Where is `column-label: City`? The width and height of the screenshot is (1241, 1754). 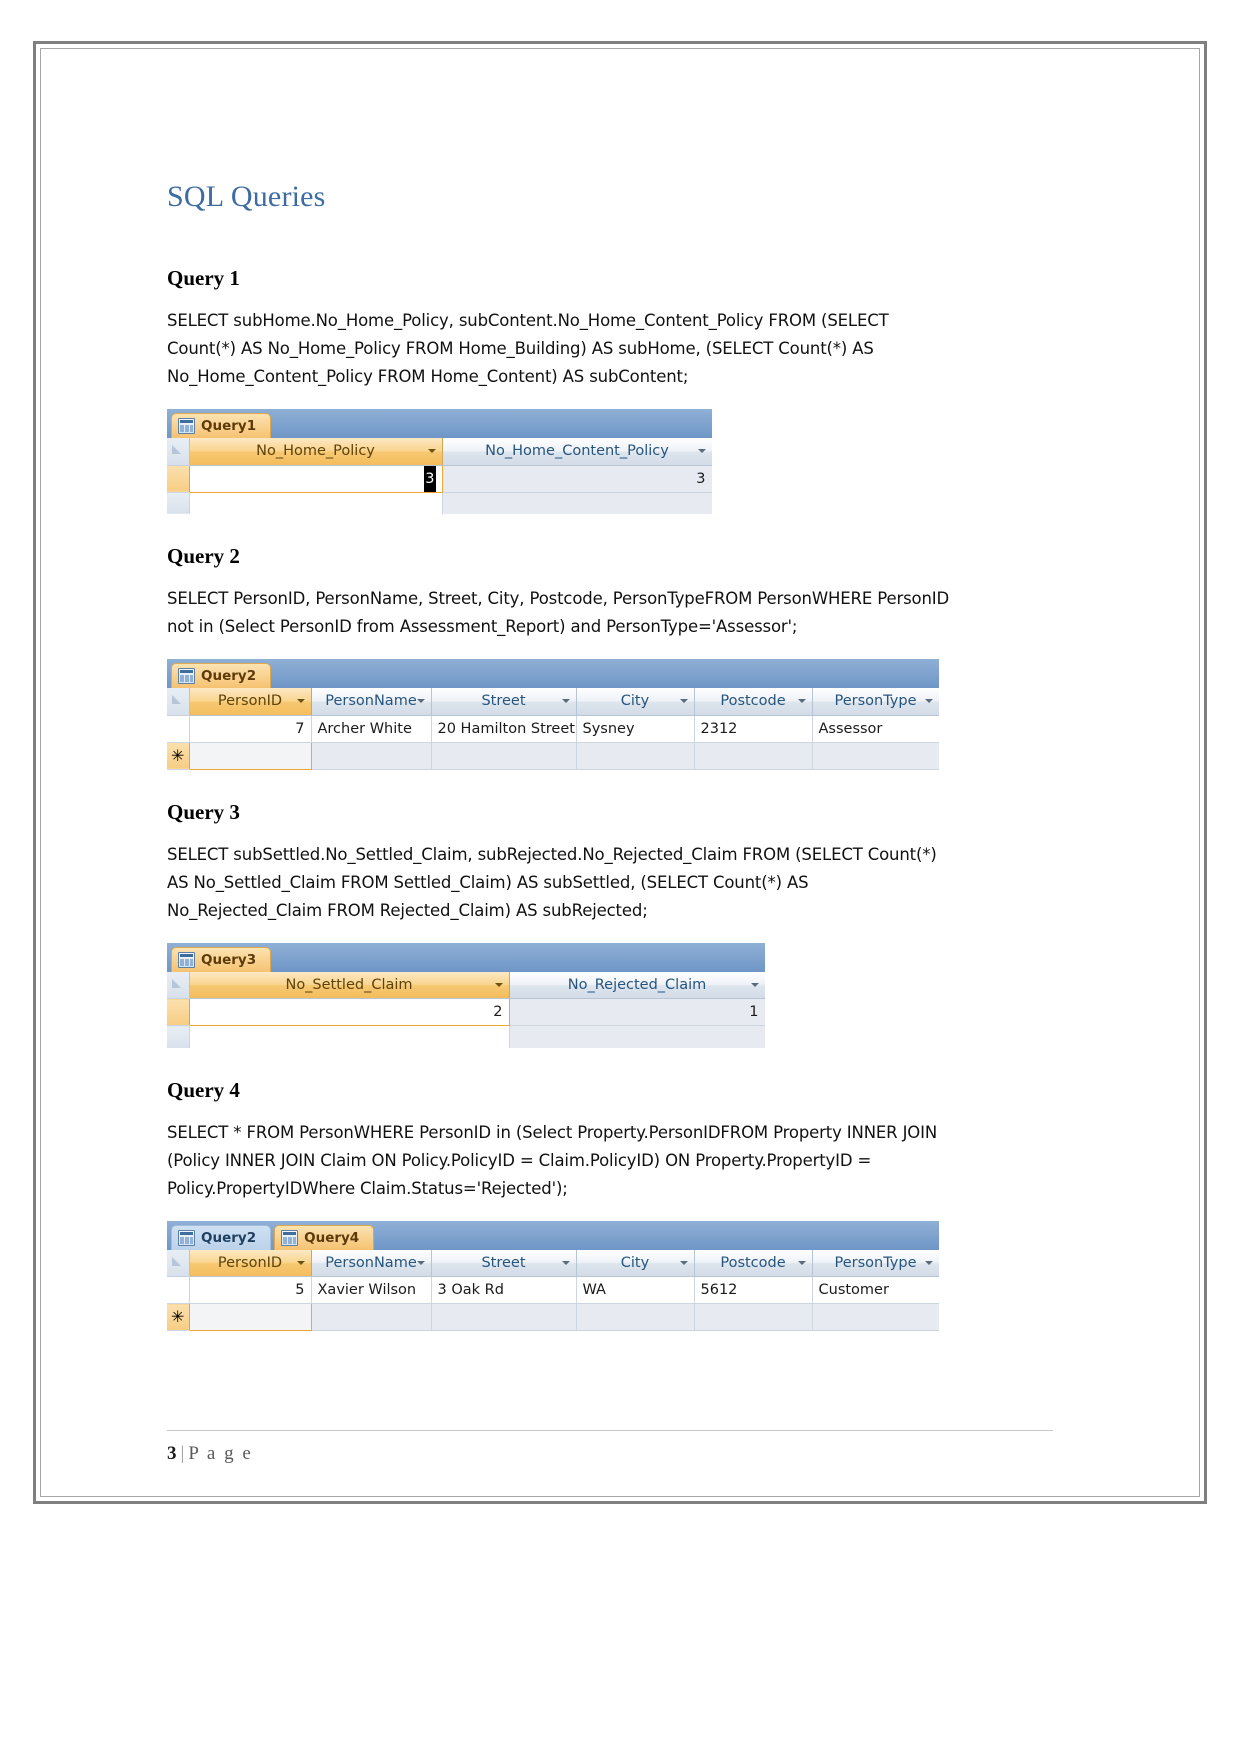 column-label: City is located at coordinates (635, 1262).